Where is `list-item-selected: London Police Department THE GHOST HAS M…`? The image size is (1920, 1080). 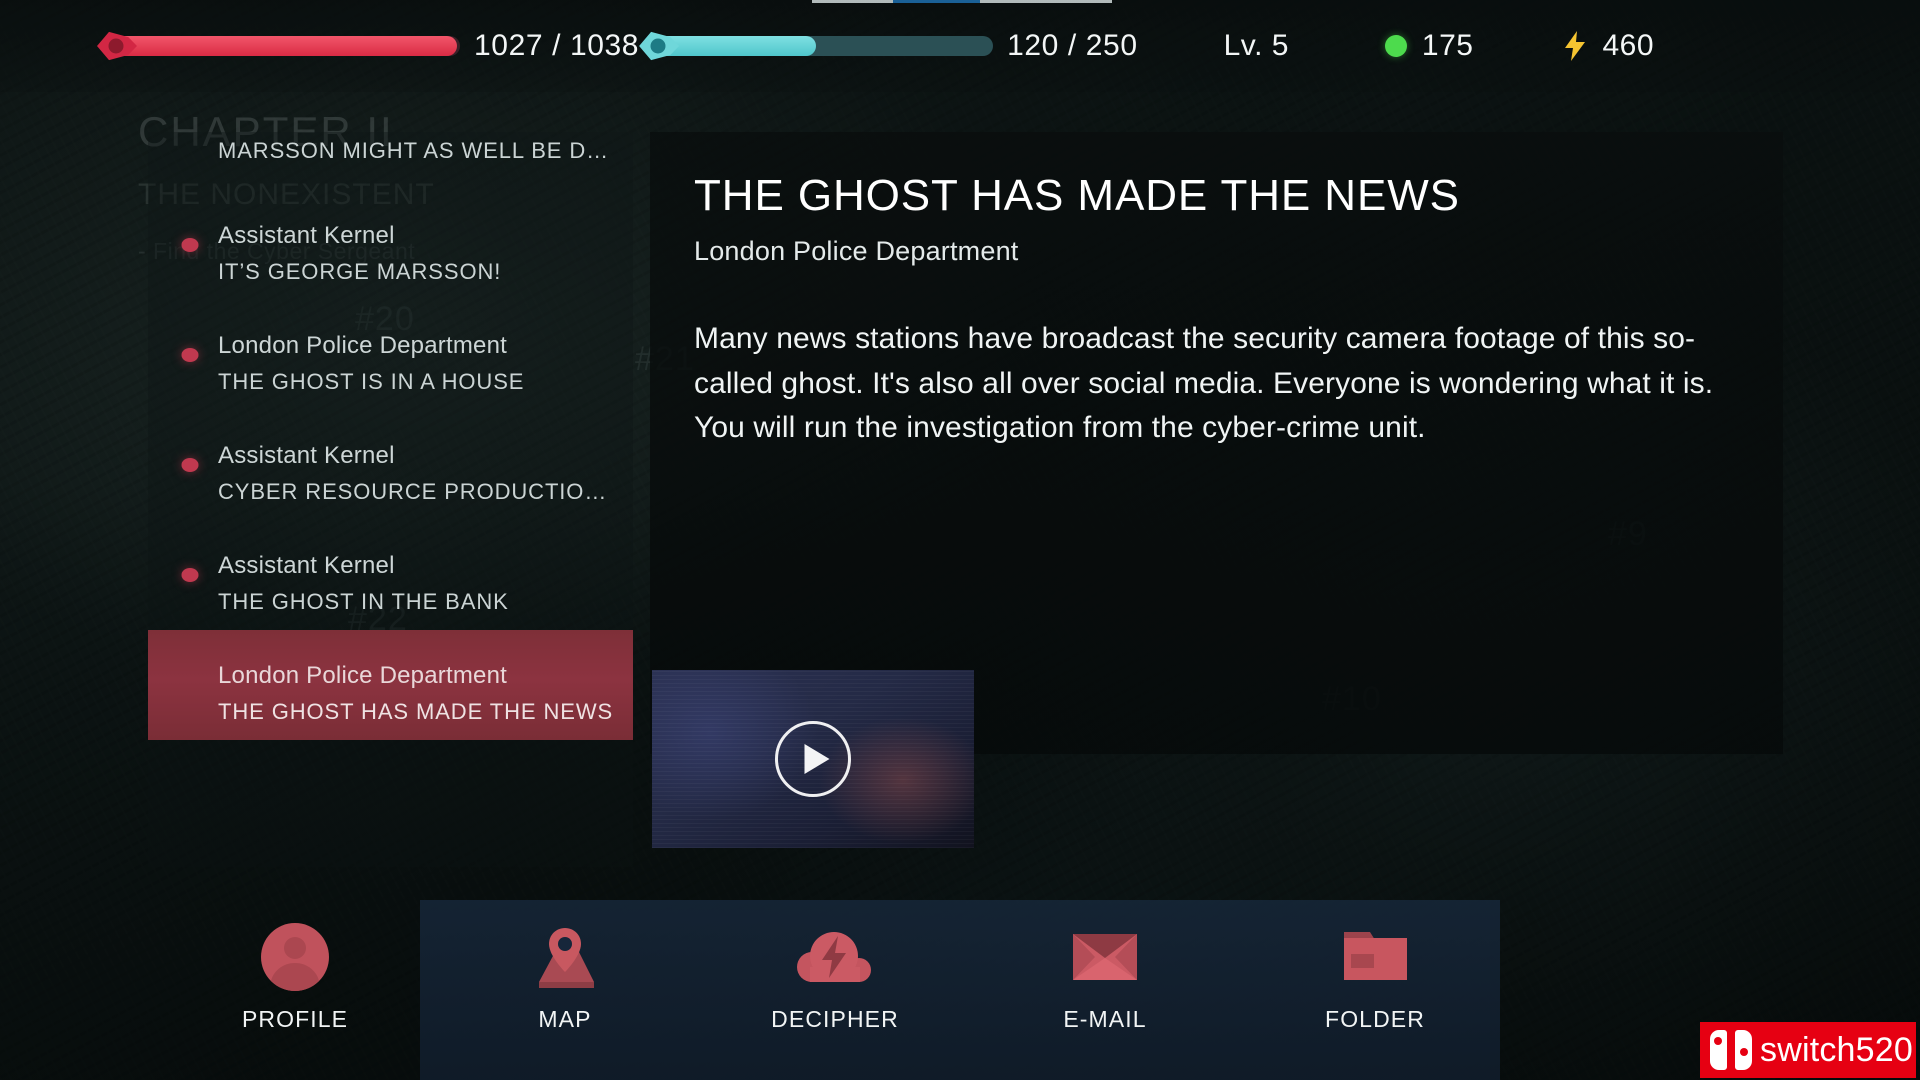 list-item-selected: London Police Department THE GHOST HAS M… is located at coordinates (390, 685).